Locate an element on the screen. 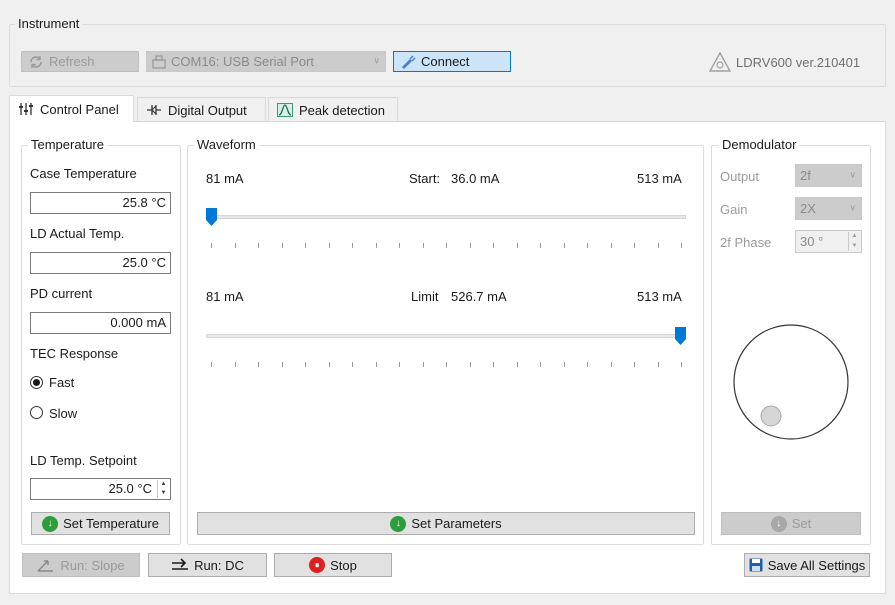 This screenshot has height=605, width=895. start-value-label: 36.0 mA is located at coordinates (475, 178).